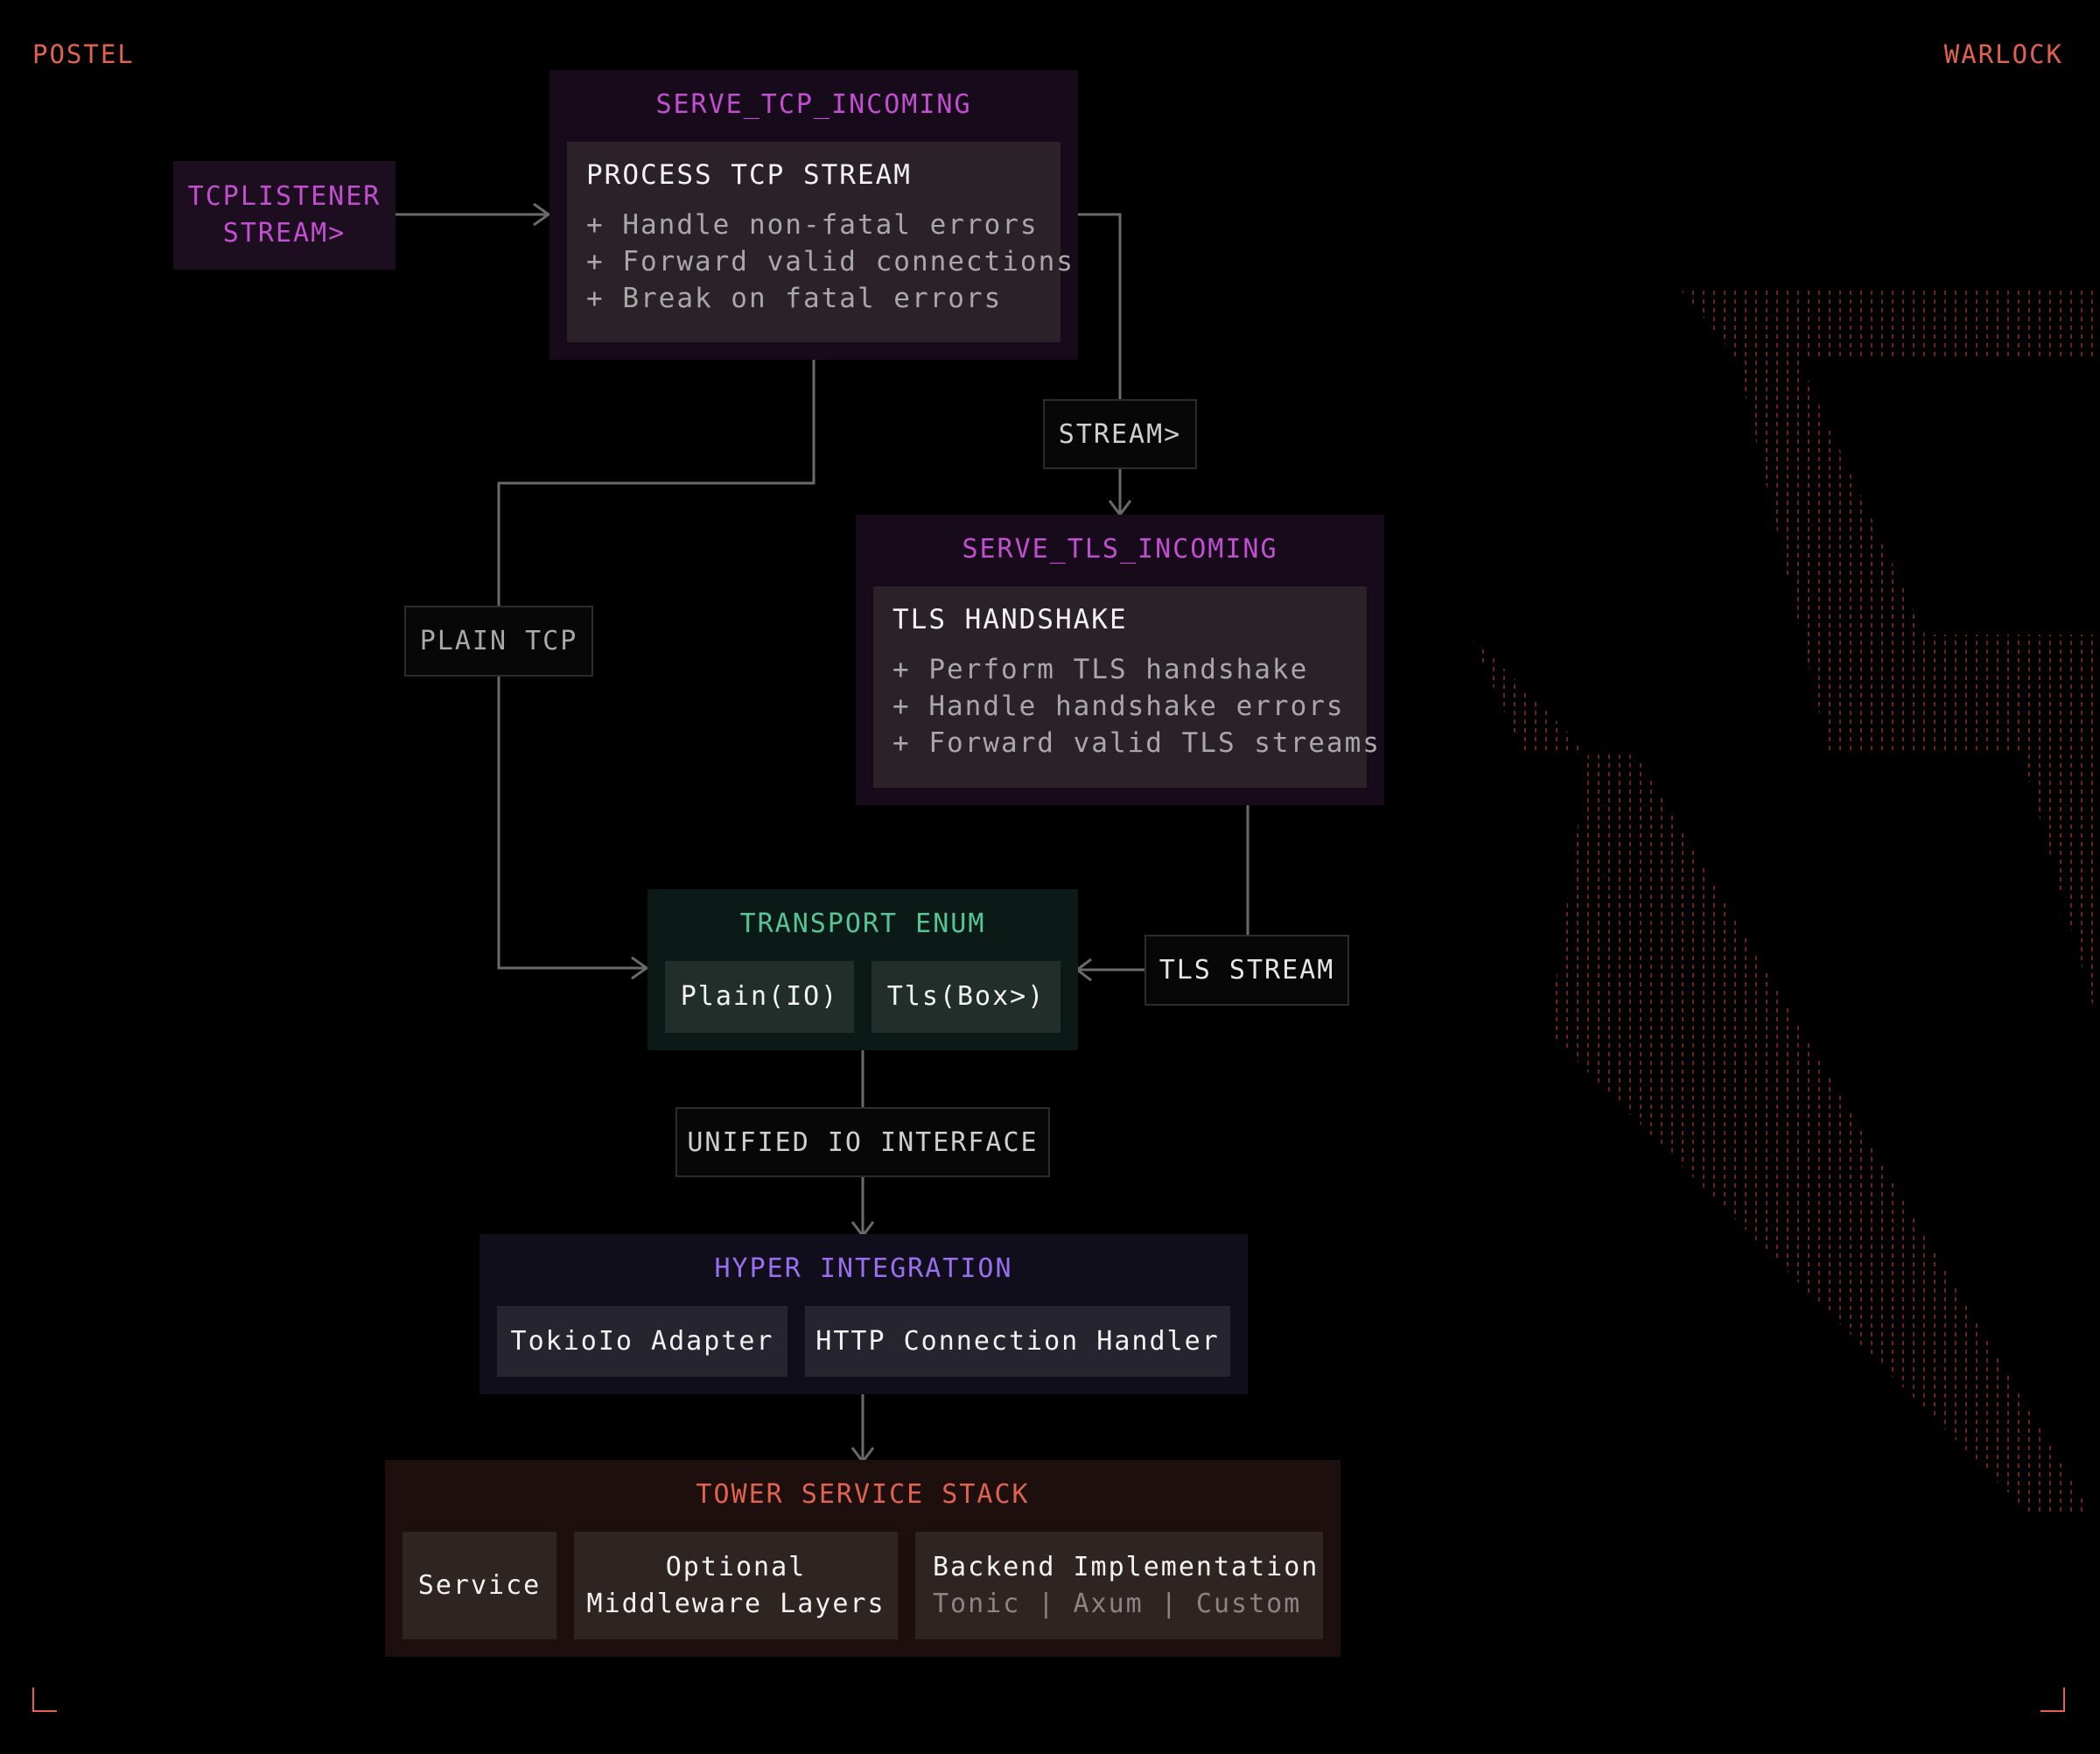  What do you see at coordinates (759, 997) in the screenshot?
I see `transport-plain-variant: Plain(IO)` at bounding box center [759, 997].